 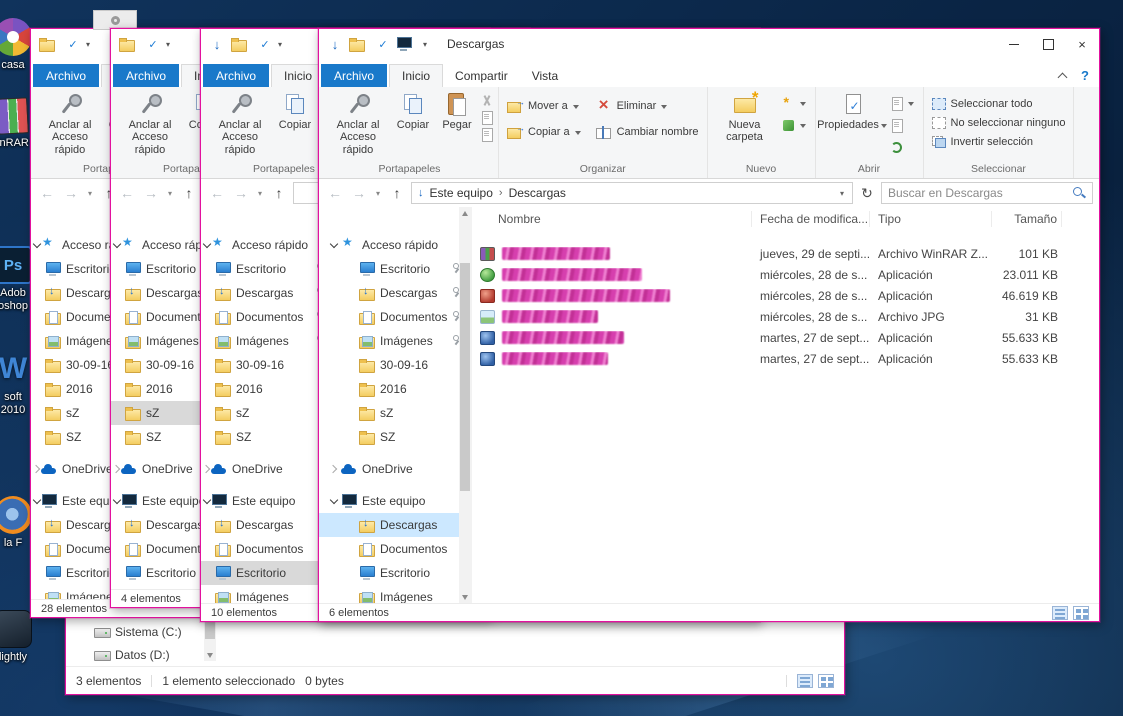 I want to click on quick-access-monitor-icon, so click(x=404, y=44).